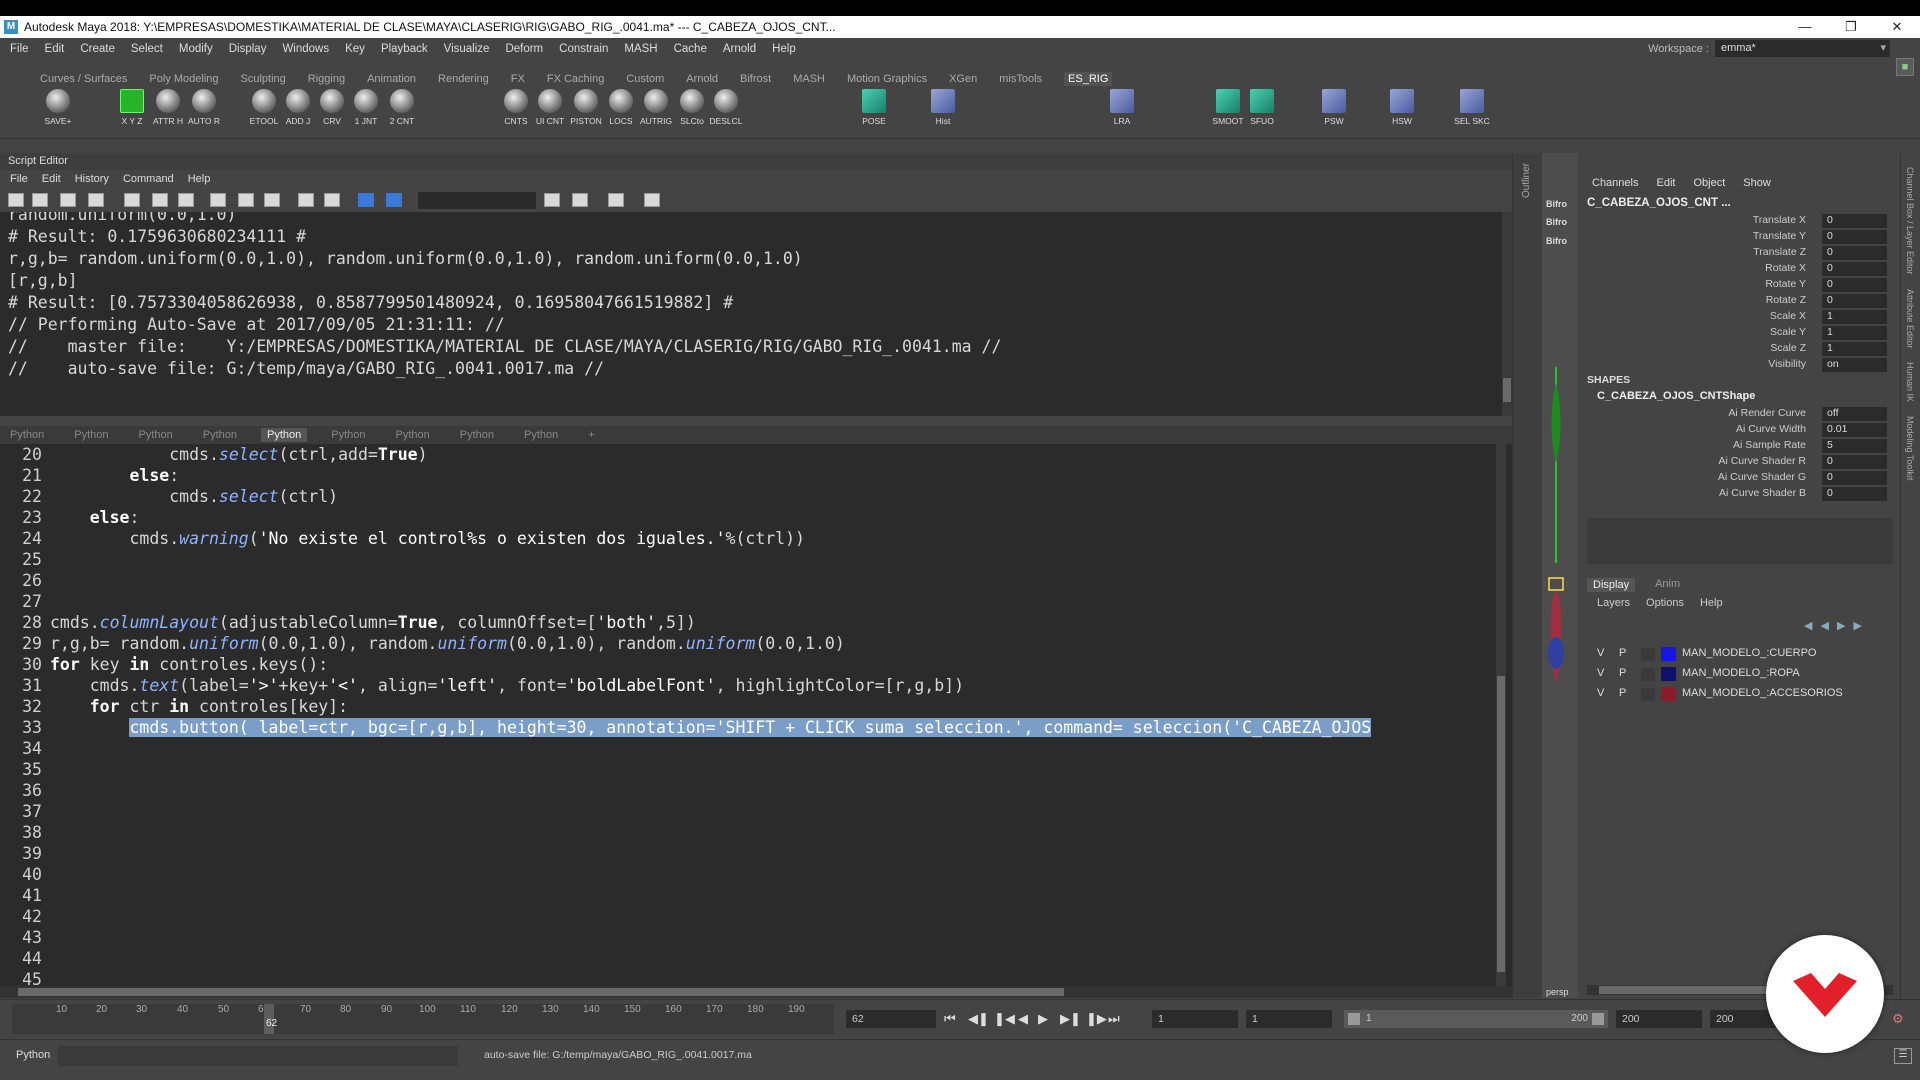 The height and width of the screenshot is (1080, 1920). I want to click on channel-box-layer-editor-tab: Channel Box / Layer Editor, so click(1910, 221).